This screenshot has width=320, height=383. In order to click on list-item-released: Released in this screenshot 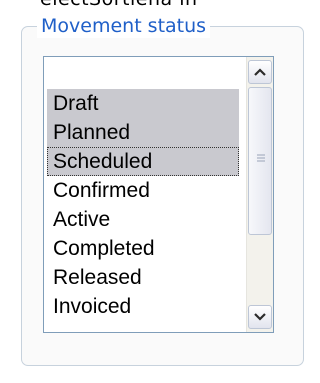, I will do `click(143, 277)`.